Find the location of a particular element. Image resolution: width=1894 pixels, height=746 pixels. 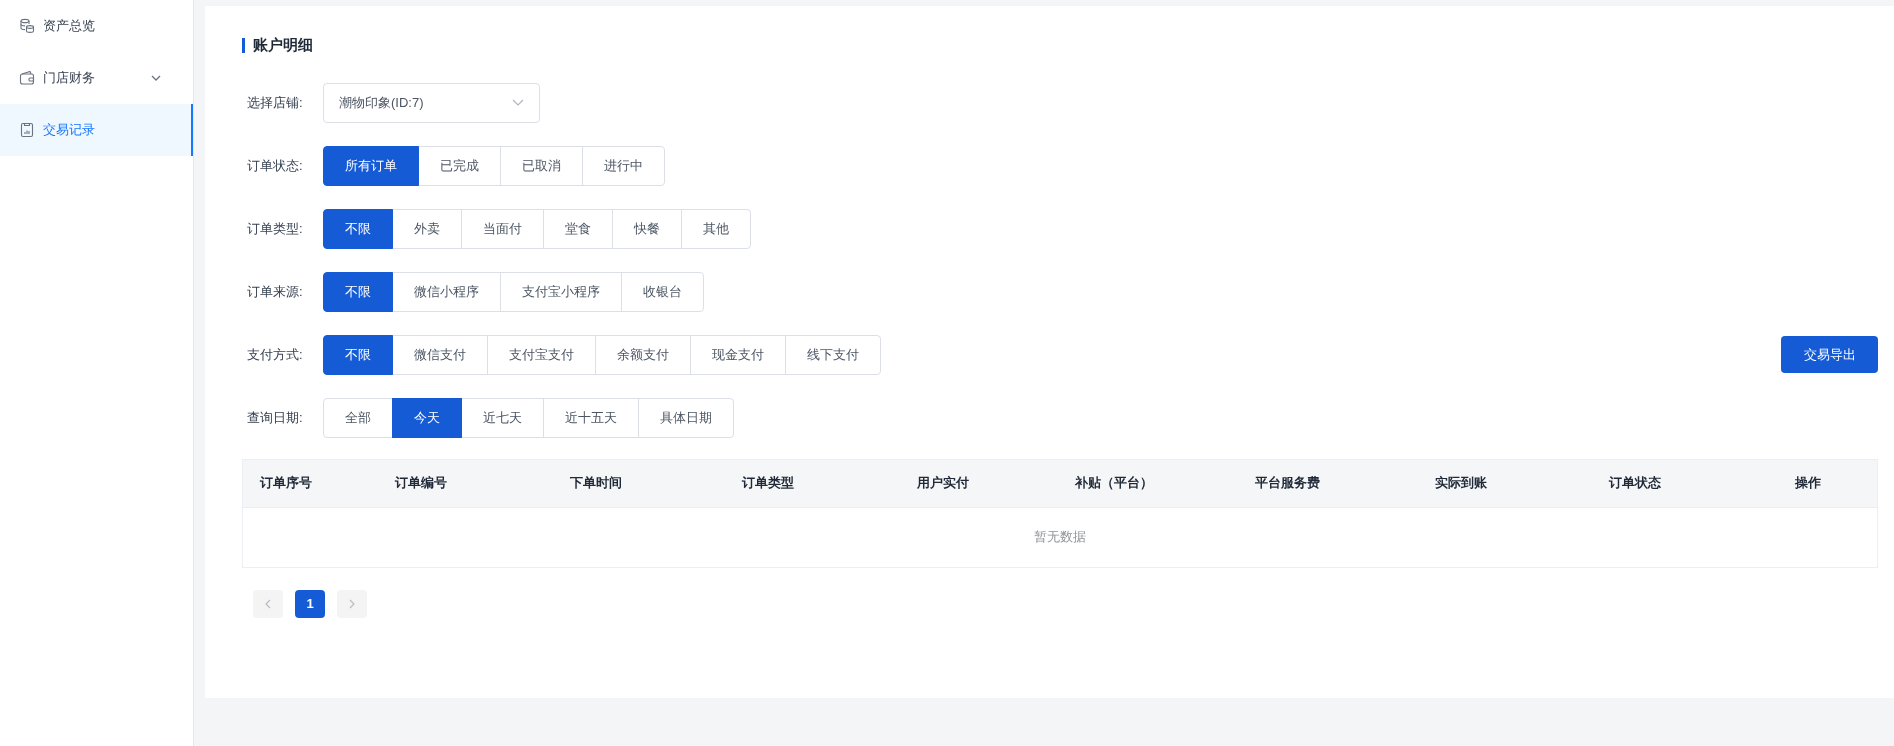

page-button: 1 is located at coordinates (310, 603).